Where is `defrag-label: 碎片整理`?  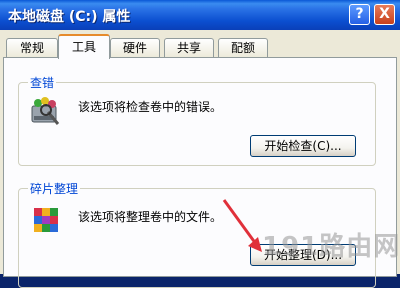 defrag-label: 碎片整理 is located at coordinates (54, 188).